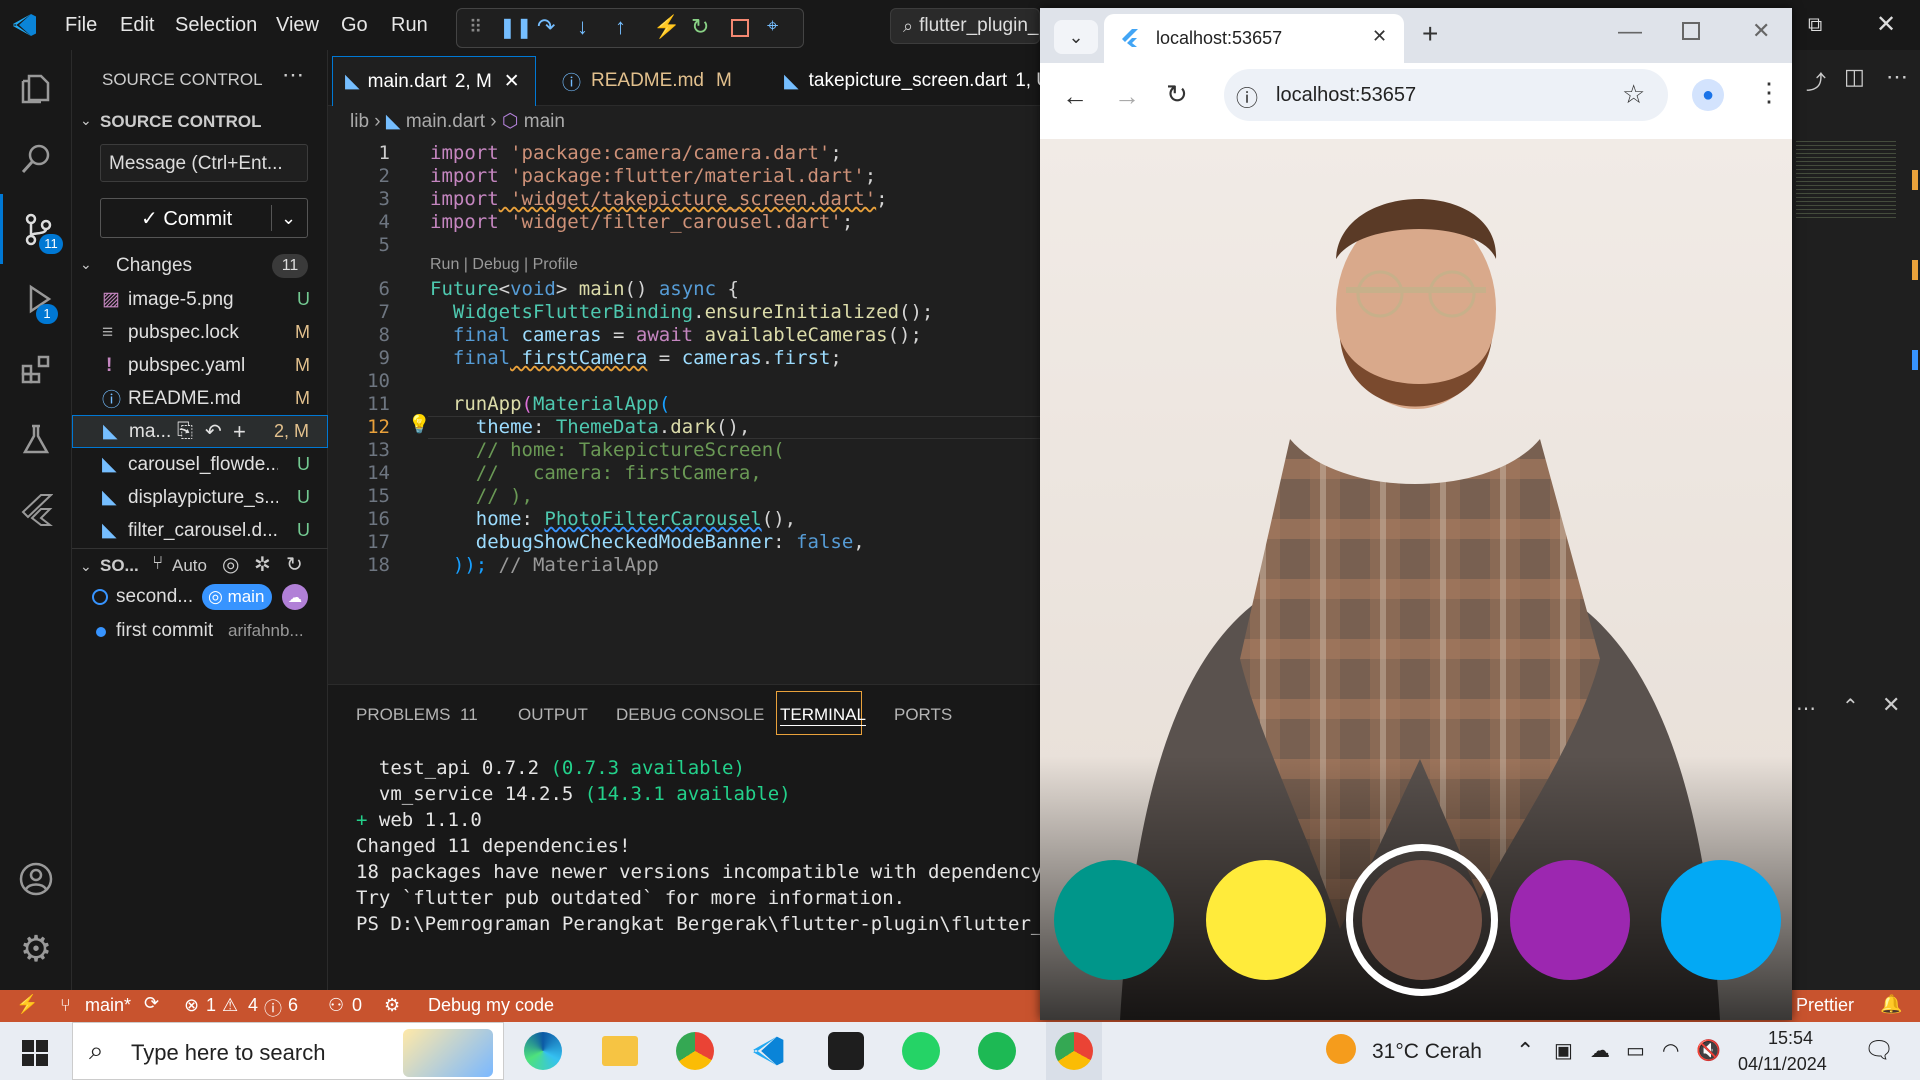 This screenshot has height=1080, width=1920. I want to click on tab-ports: PORTS, so click(923, 715).